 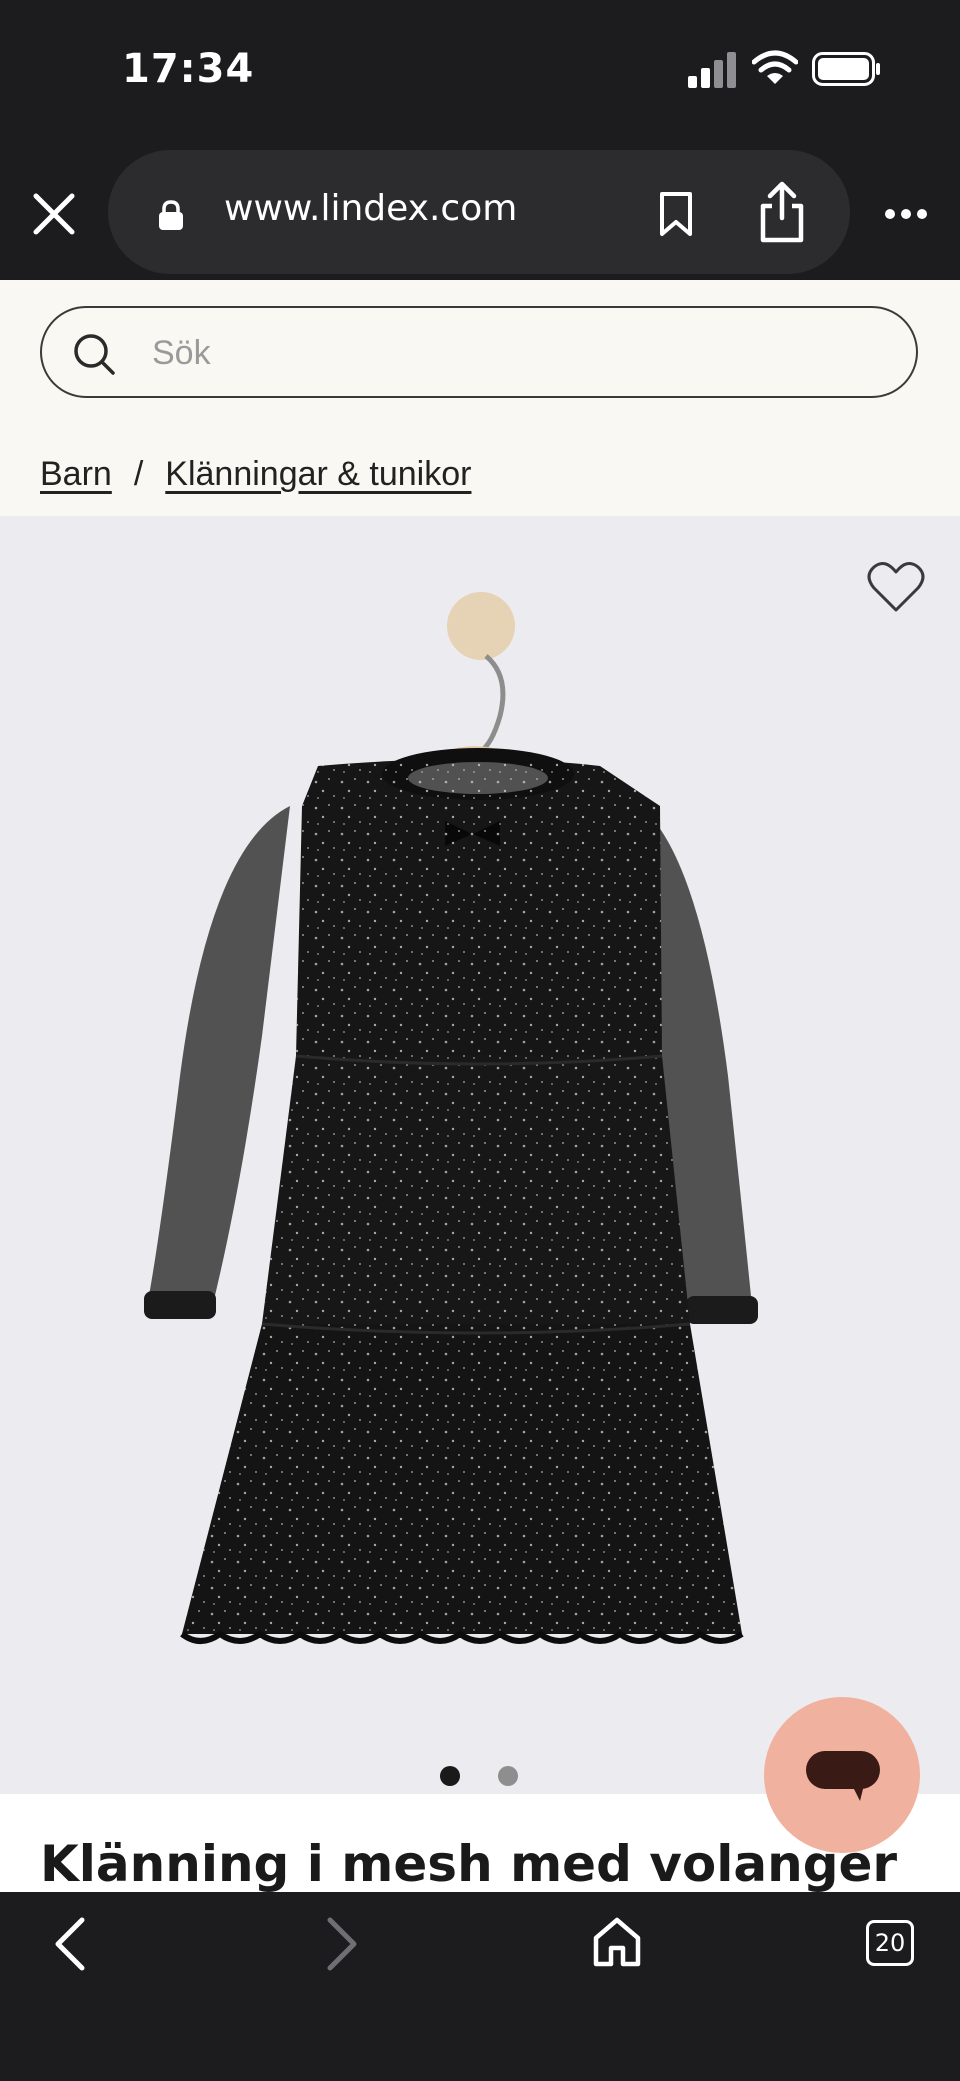 I want to click on chat-icon, so click(x=843, y=1776).